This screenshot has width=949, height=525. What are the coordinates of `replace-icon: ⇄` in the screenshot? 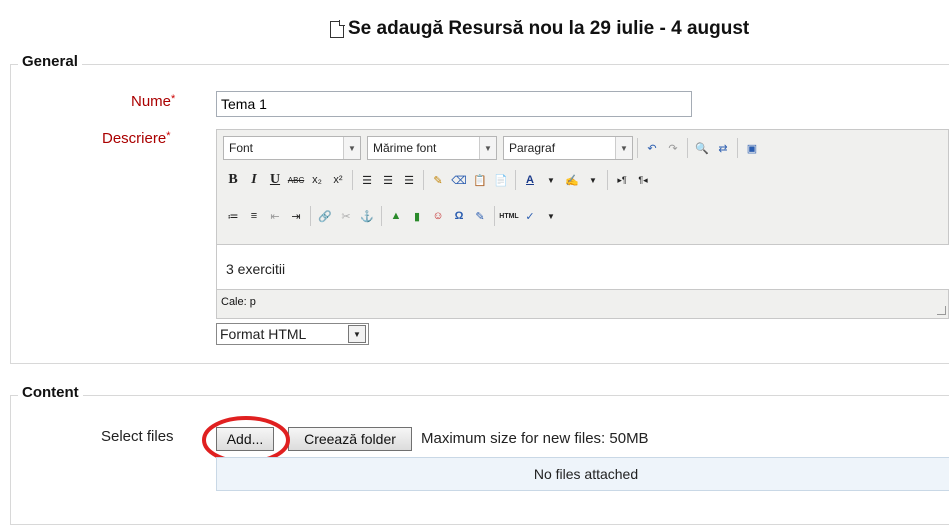 It's located at (723, 148).